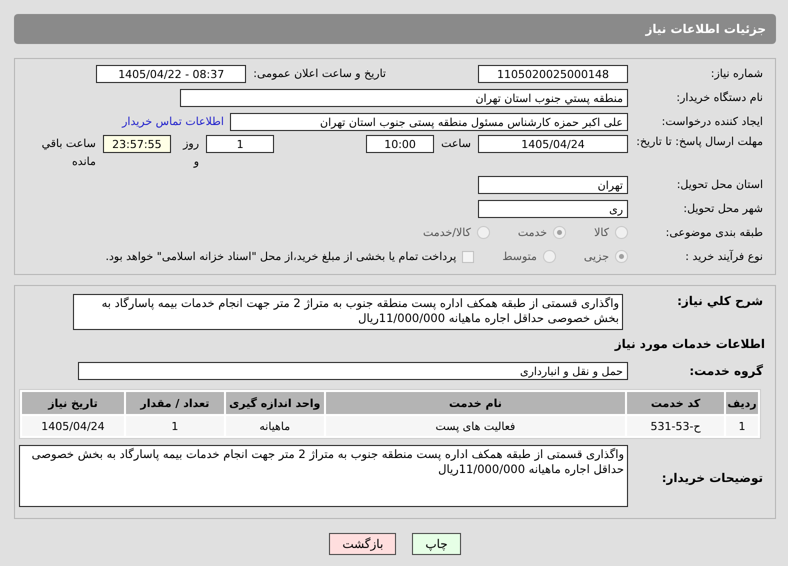  Describe the element at coordinates (281, 256) in the screenshot. I see `checkbox-label: پرداخت تمام يا بخشی از مبلغ خرید،از محل "اسناد خزانه اسلامی" خواهد بود.` at that location.